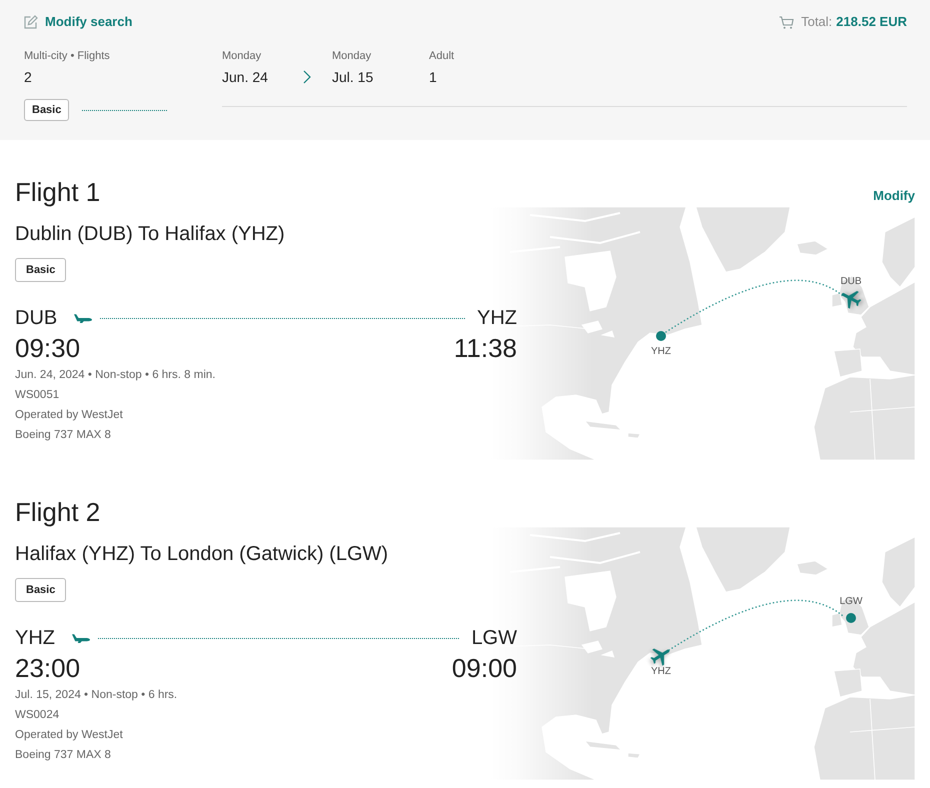 This screenshot has width=930, height=788. I want to click on chevron-right-icon, so click(307, 77).